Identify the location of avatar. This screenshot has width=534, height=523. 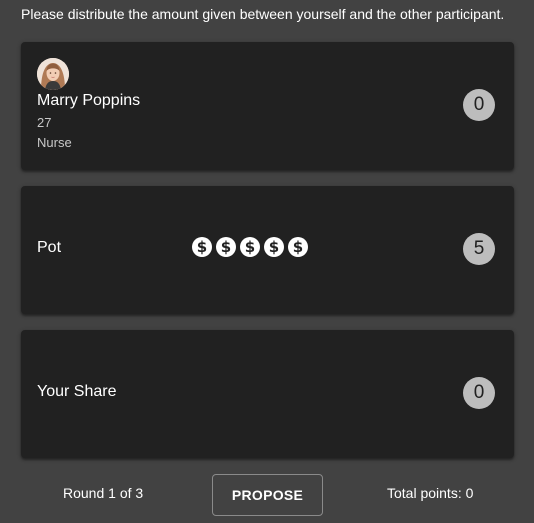
(53, 74).